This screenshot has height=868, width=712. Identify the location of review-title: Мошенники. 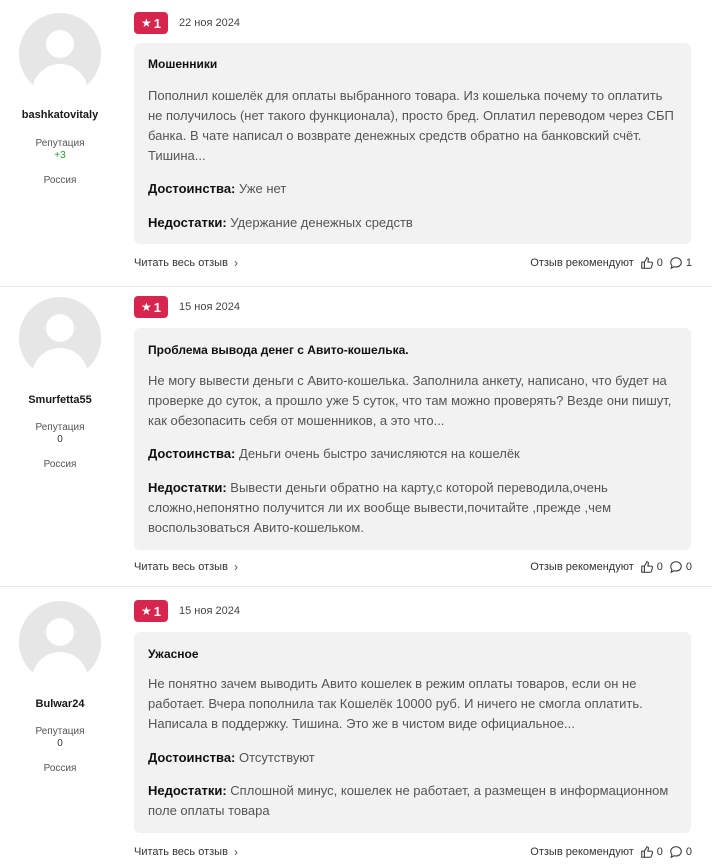
(182, 64).